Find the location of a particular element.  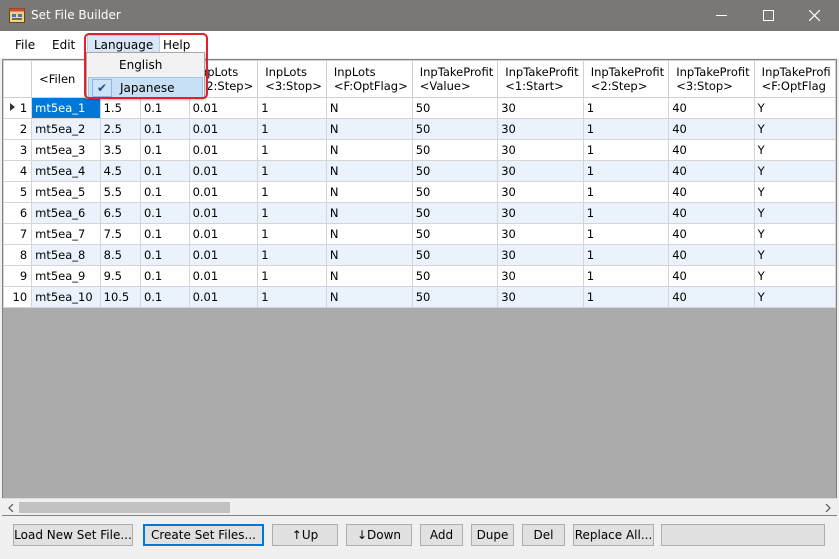

table-row: 2 mt5ea_2 2.5 0.1 0.01 1 N 50 30 1 40 Y is located at coordinates (419, 129).